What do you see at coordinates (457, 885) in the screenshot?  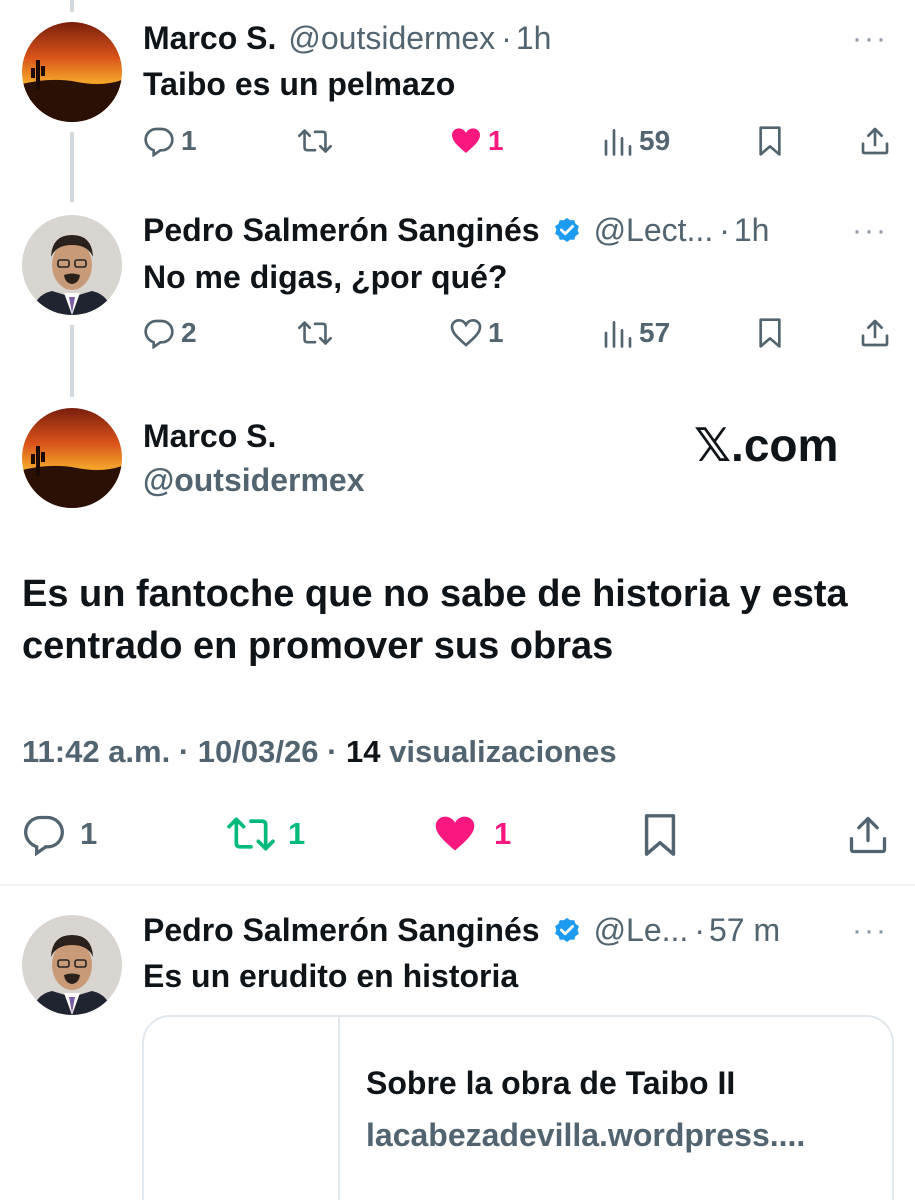 I see `divider` at bounding box center [457, 885].